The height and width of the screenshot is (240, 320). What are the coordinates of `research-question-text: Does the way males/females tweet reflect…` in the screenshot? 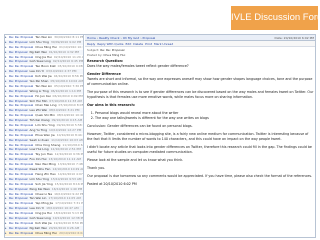 It's located at (138, 66).